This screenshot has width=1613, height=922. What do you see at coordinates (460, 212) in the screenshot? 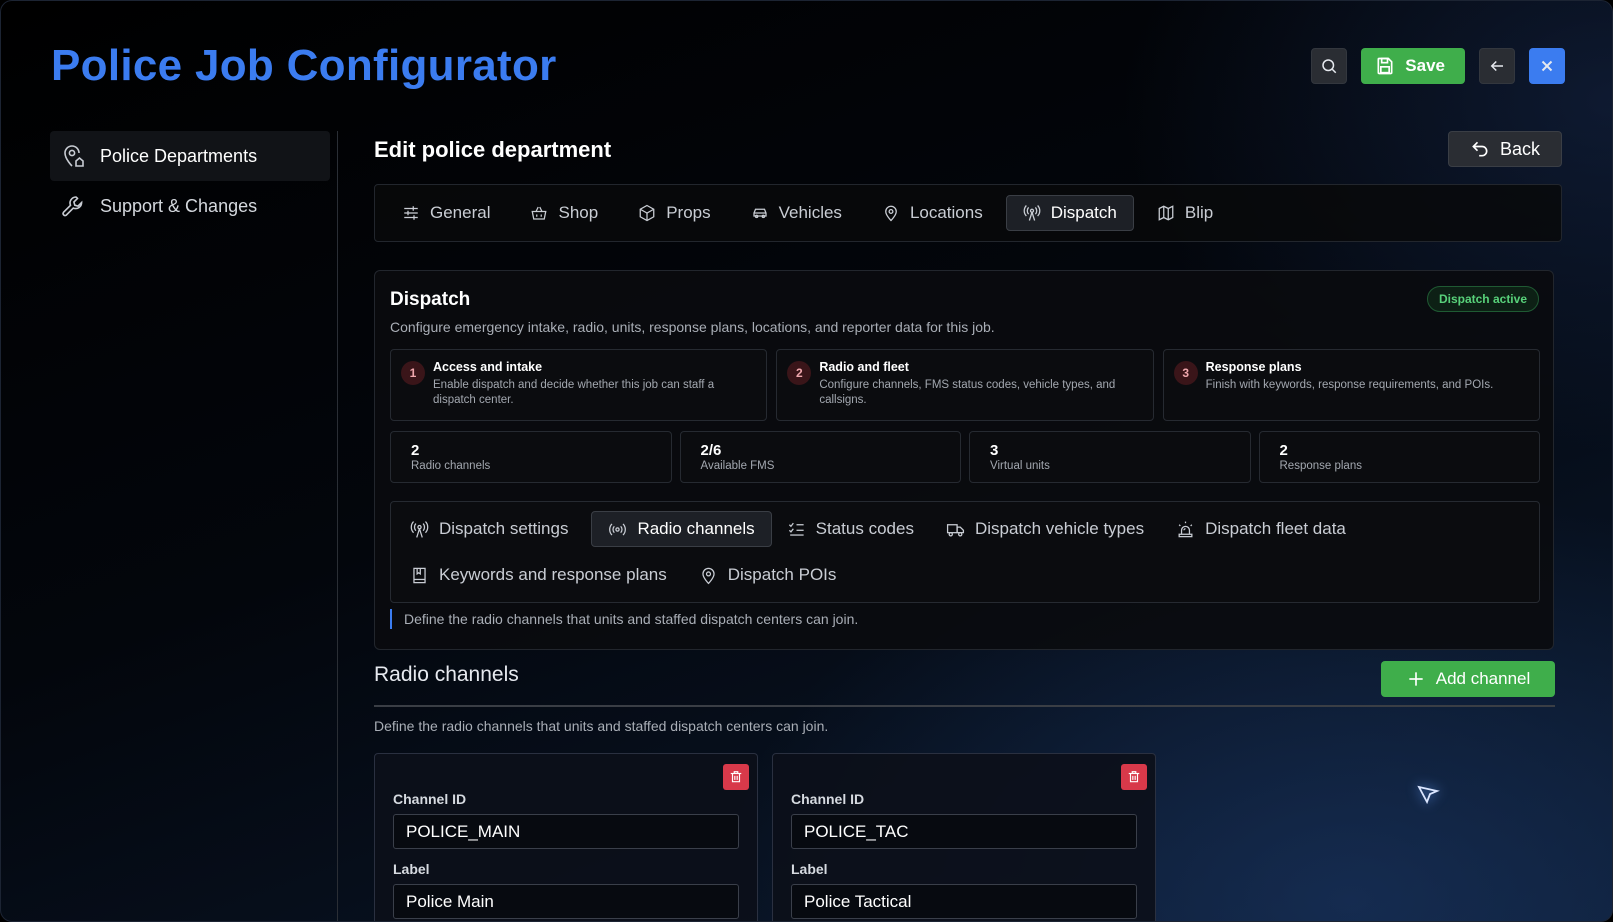
I see `tab-label: General` at bounding box center [460, 212].